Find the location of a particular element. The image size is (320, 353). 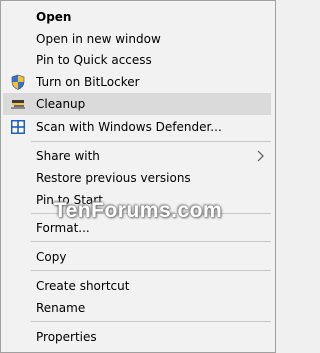

disk-cleanup-icon is located at coordinates (18, 104).